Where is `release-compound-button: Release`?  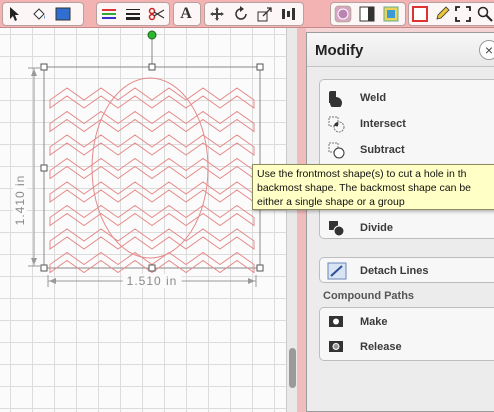
release-compound-button: Release is located at coordinates (364, 347).